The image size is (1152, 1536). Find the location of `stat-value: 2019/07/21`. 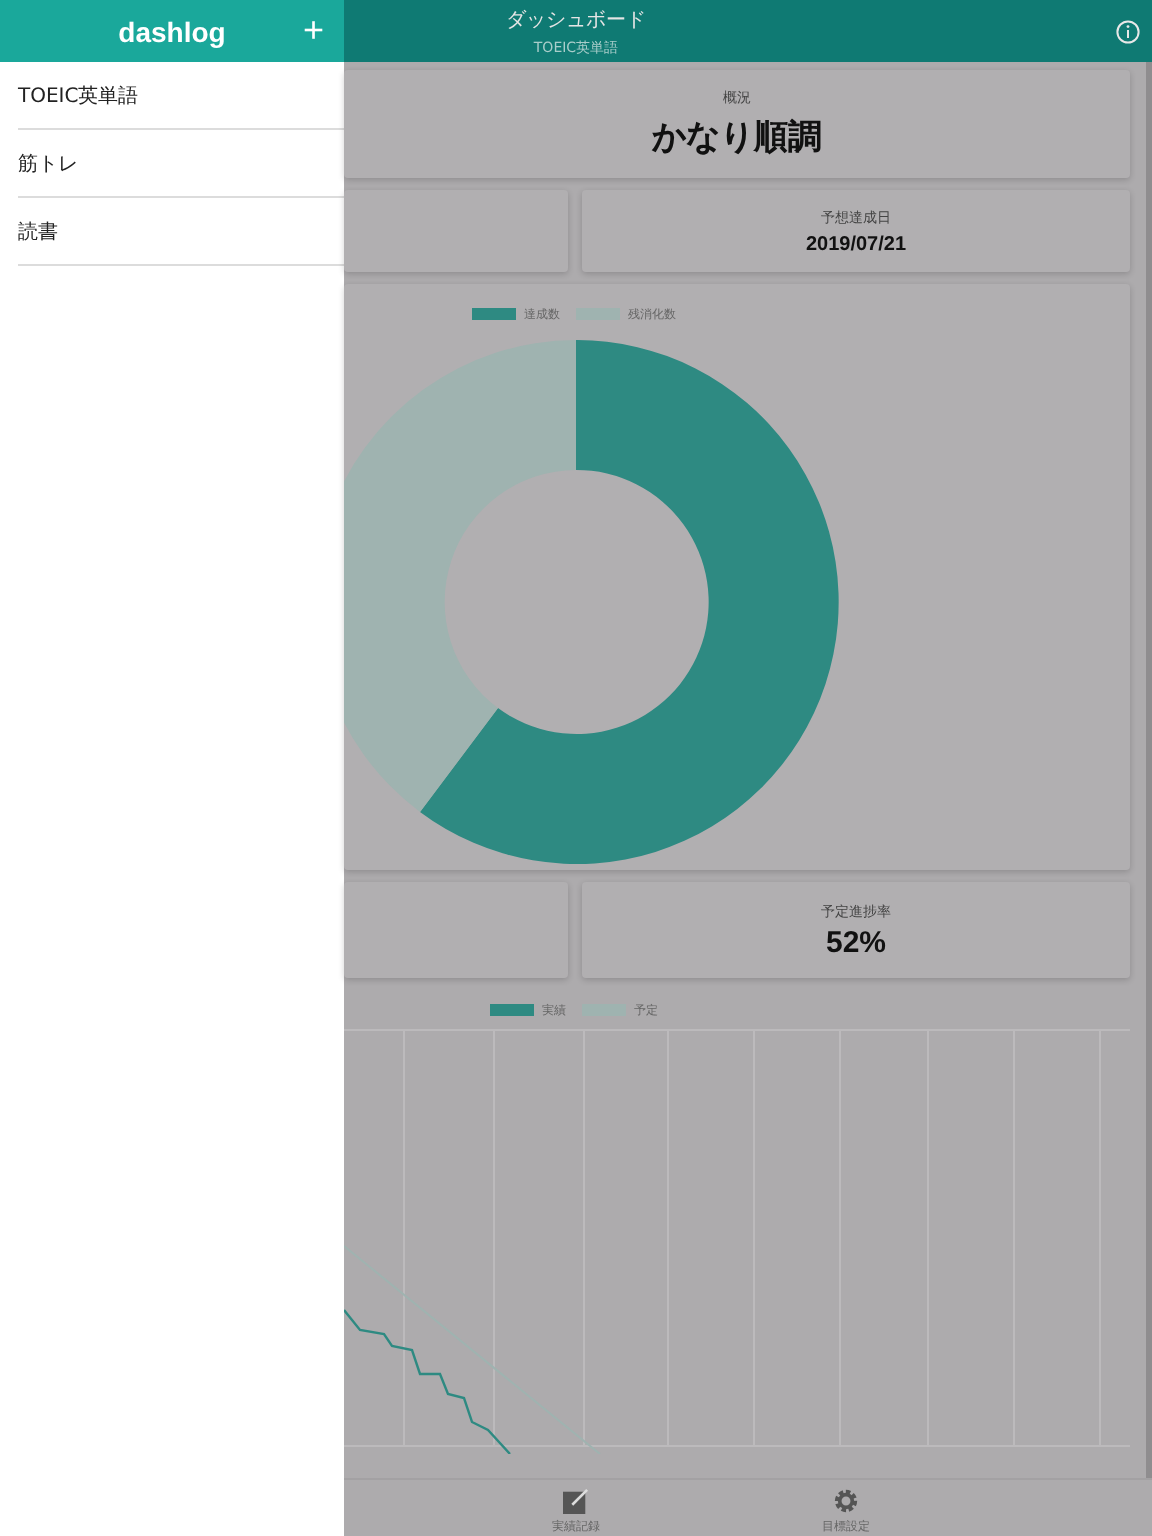

stat-value: 2019/07/21 is located at coordinates (856, 244).